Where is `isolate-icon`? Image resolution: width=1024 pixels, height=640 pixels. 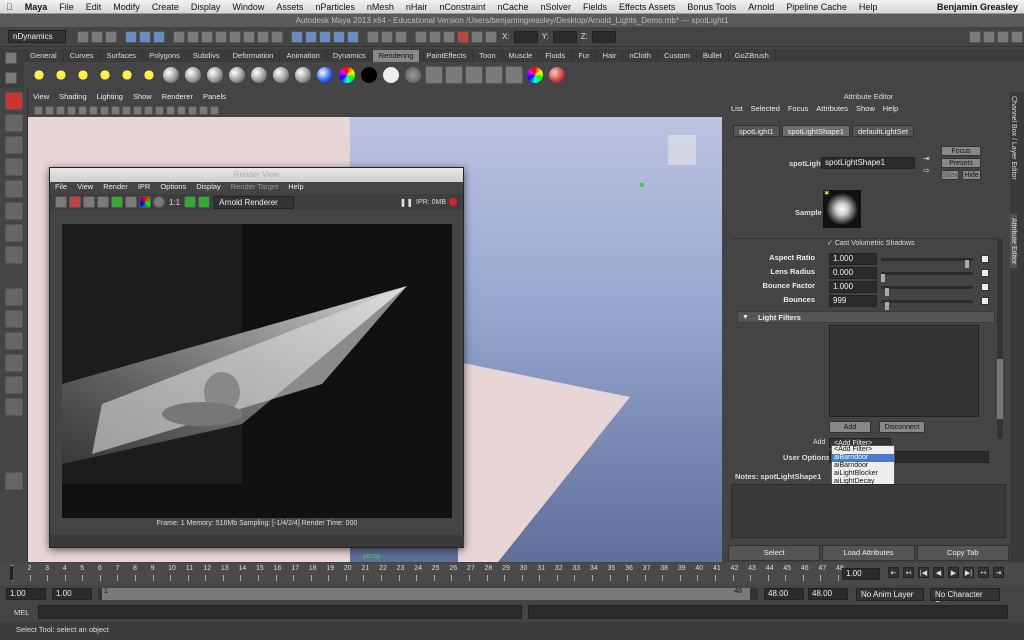
isolate-icon is located at coordinates (181, 110).